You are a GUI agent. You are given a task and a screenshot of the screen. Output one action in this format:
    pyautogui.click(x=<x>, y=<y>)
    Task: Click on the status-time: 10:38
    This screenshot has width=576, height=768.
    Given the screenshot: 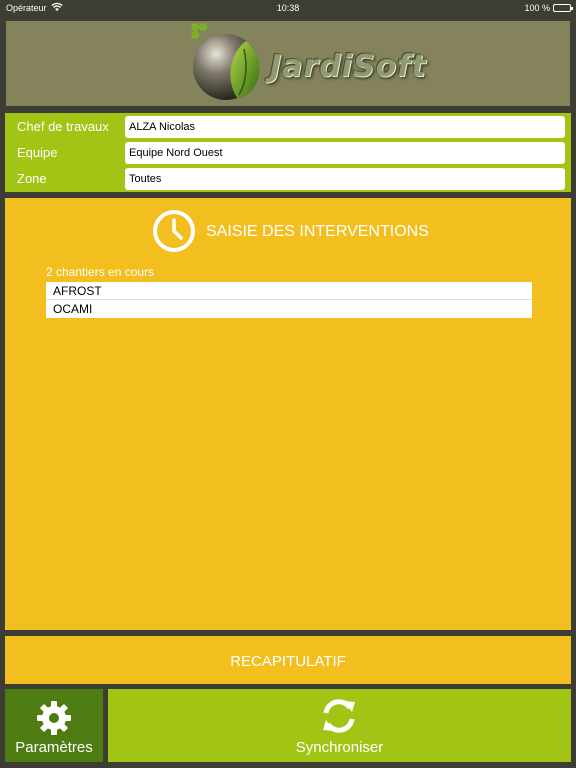 What is the action you would take?
    pyautogui.click(x=288, y=8)
    